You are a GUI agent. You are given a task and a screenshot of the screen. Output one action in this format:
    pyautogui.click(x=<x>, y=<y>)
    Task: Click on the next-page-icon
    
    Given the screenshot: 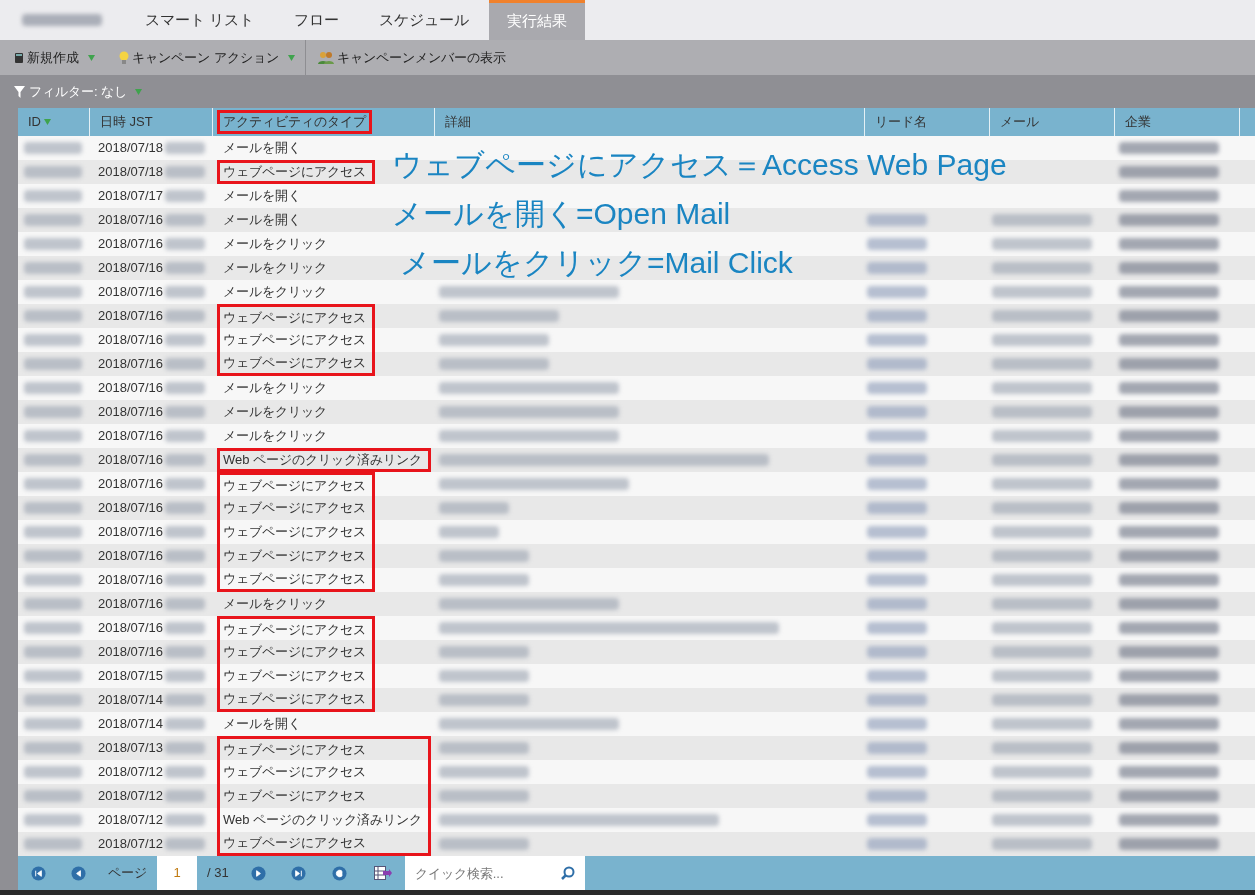 What is the action you would take?
    pyautogui.click(x=259, y=873)
    